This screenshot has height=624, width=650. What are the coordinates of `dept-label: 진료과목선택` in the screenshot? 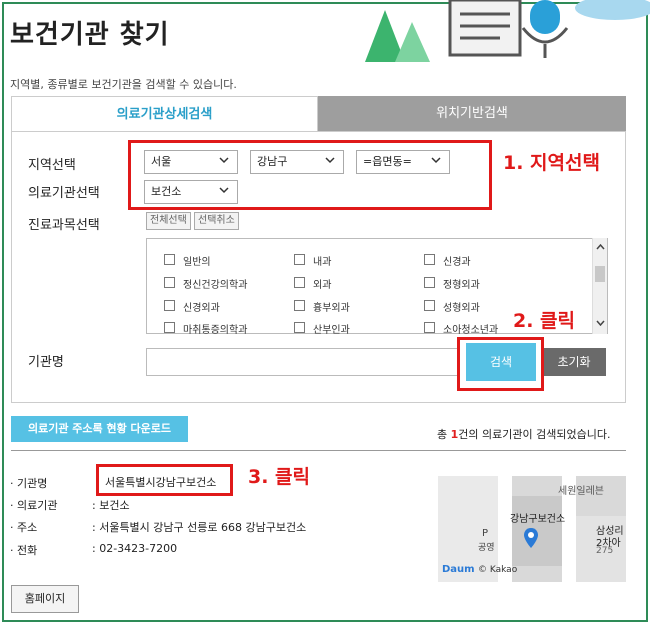 It's located at (64, 225).